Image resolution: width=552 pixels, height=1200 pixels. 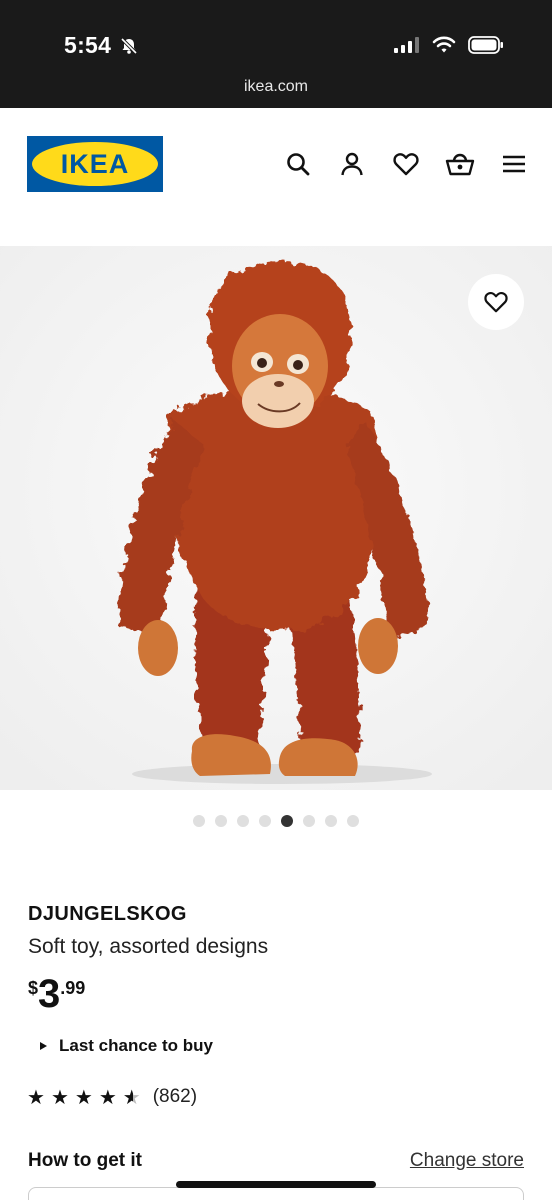 I want to click on product-rating: ★ ★ ★ ★ ★ (862), so click(x=112, y=1097).